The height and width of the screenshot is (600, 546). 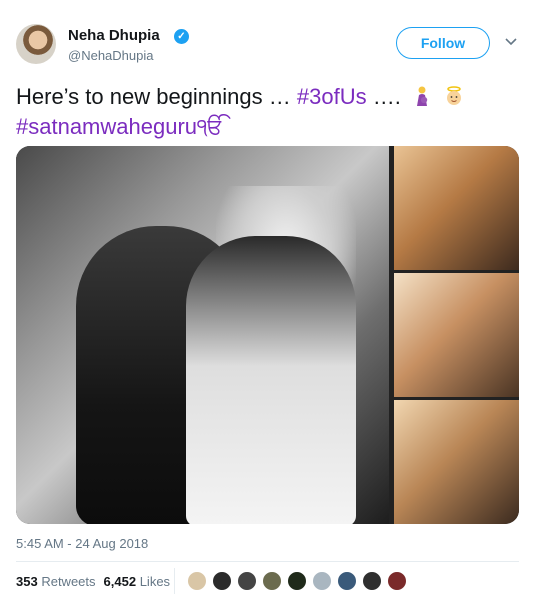 What do you see at coordinates (181, 36) in the screenshot?
I see `verified-badge-icon: ✓` at bounding box center [181, 36].